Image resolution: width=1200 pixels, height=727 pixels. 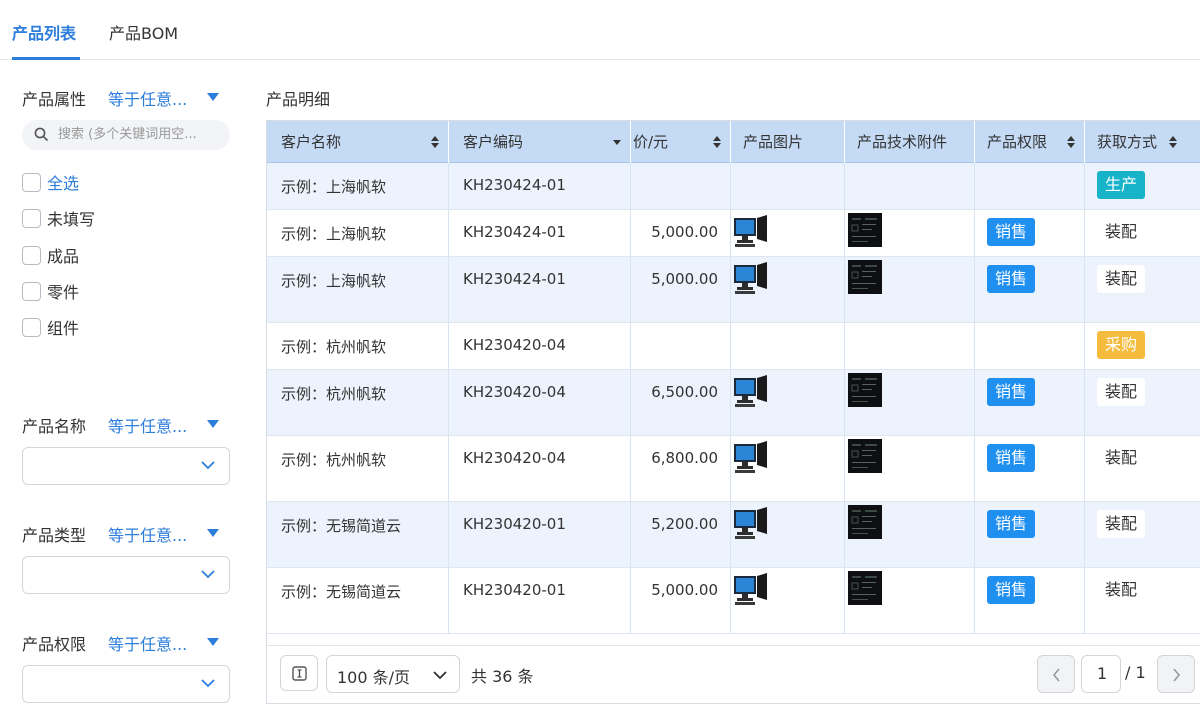 What do you see at coordinates (1121, 185) in the screenshot?
I see `acquire-badge: 生产` at bounding box center [1121, 185].